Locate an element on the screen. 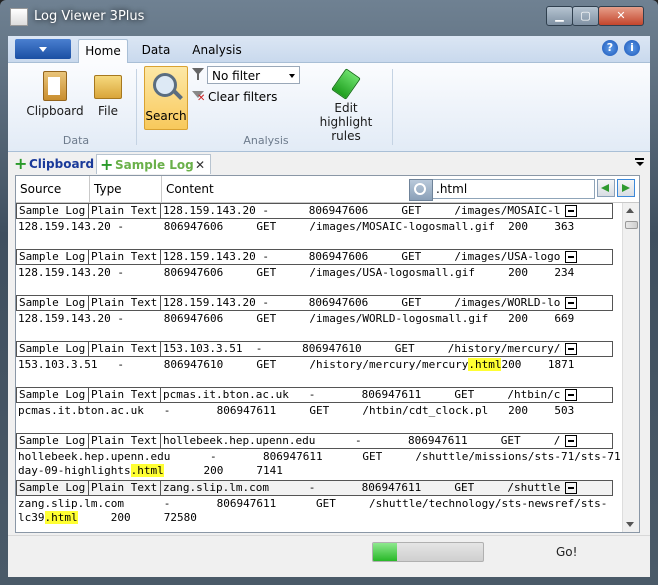  tab-home: Home is located at coordinates (103, 51).